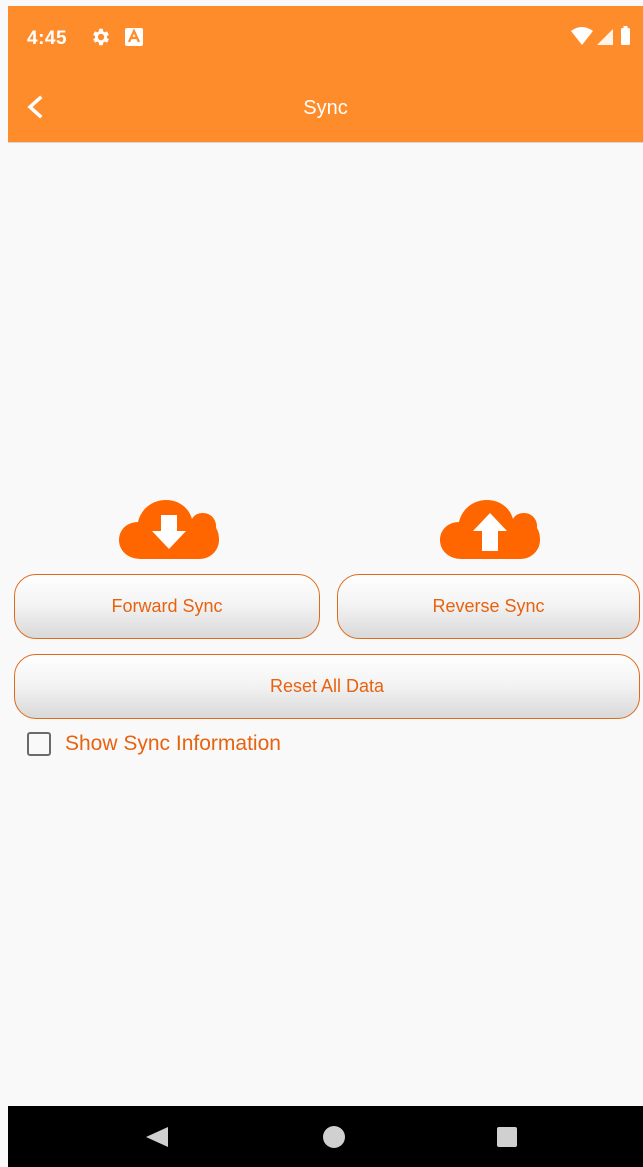 The image size is (643, 1167). I want to click on page-title: Sync, so click(325, 108).